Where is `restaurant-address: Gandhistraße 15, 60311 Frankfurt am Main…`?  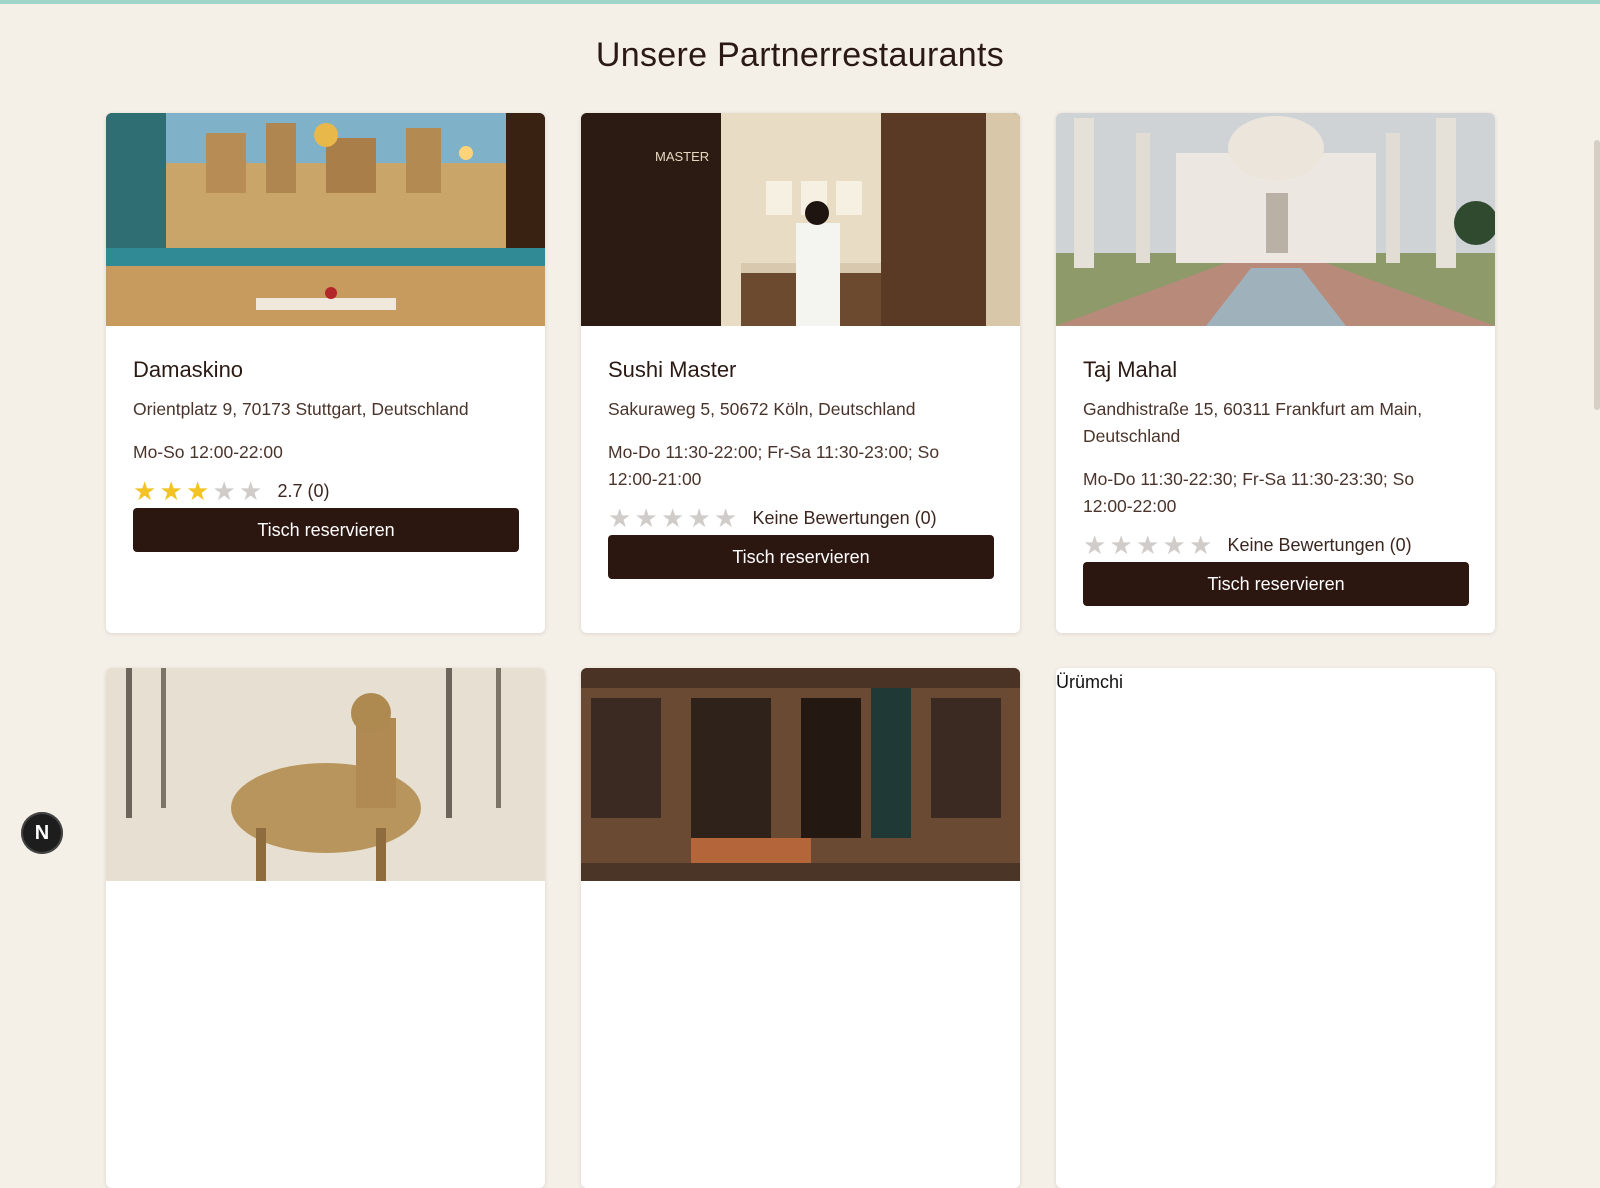 restaurant-address: Gandhistraße 15, 60311 Frankfurt am Main… is located at coordinates (1253, 422).